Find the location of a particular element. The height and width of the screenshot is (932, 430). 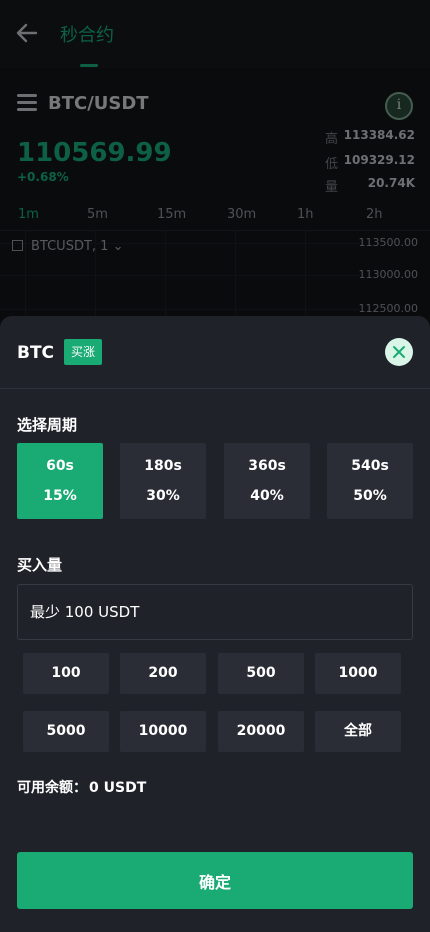

balance-label: 可用余额： is located at coordinates (52, 788).